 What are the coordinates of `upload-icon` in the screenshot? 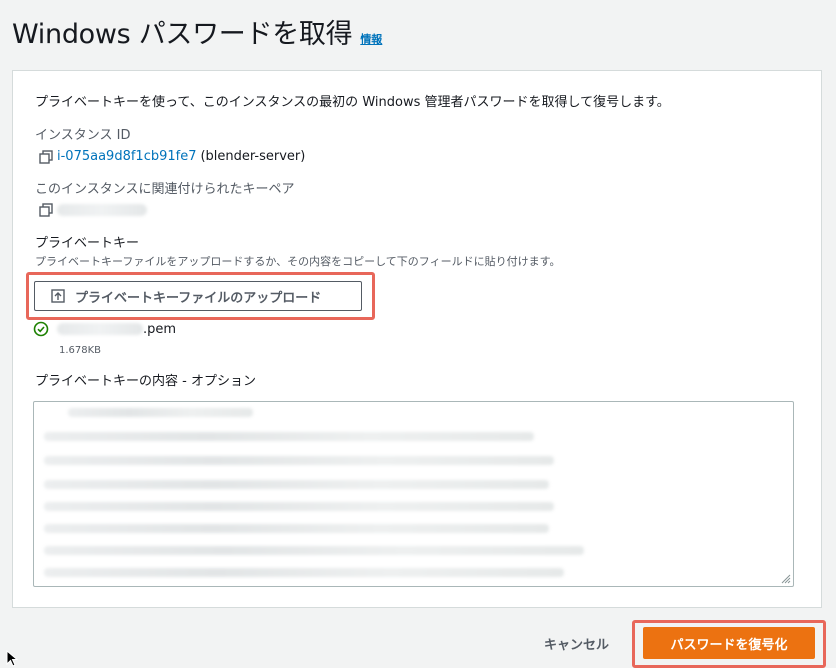 It's located at (58, 296).